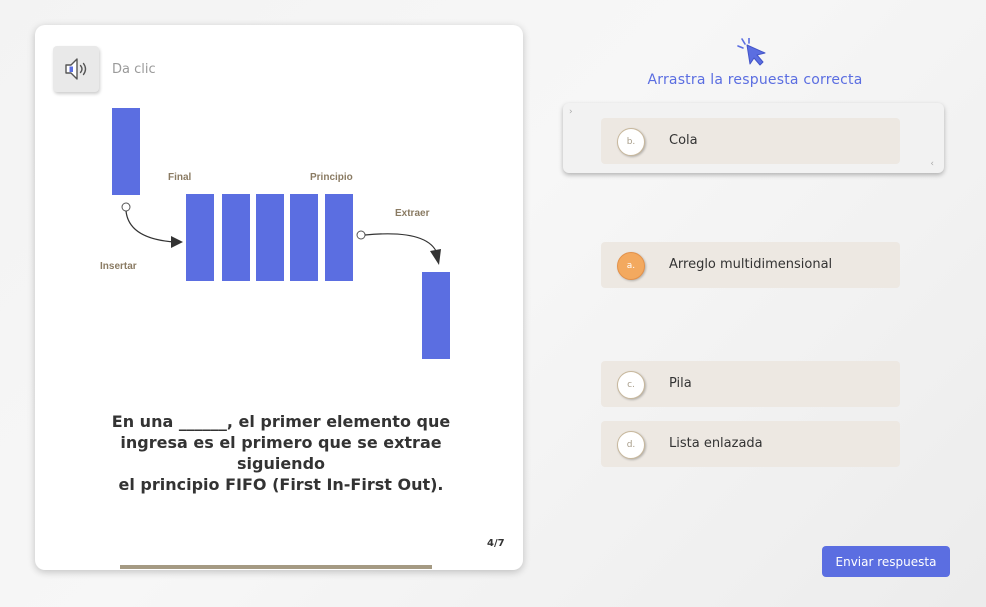 Image resolution: width=986 pixels, height=607 pixels. Describe the element at coordinates (680, 383) in the screenshot. I see `option-label: Pila` at that location.